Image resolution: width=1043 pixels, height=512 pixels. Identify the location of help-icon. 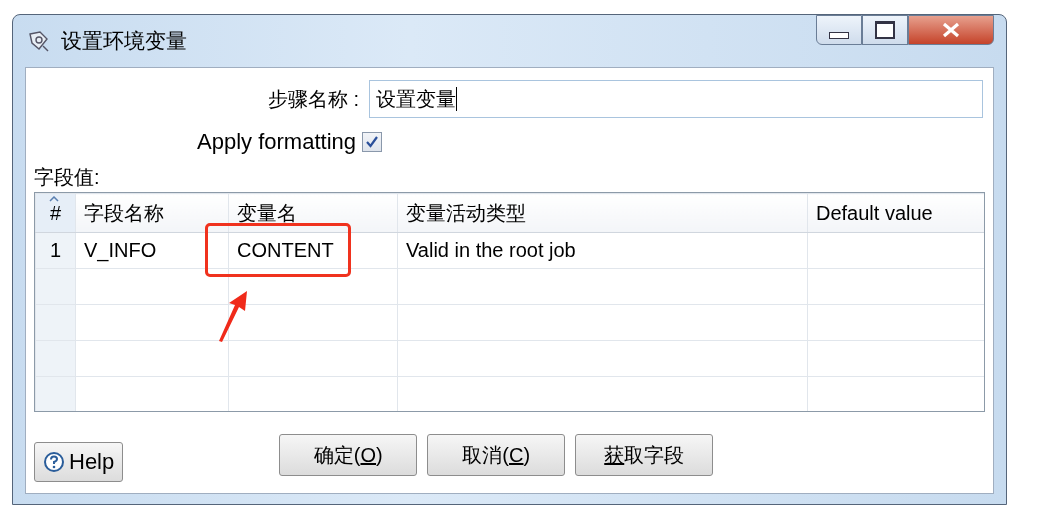
(54, 462).